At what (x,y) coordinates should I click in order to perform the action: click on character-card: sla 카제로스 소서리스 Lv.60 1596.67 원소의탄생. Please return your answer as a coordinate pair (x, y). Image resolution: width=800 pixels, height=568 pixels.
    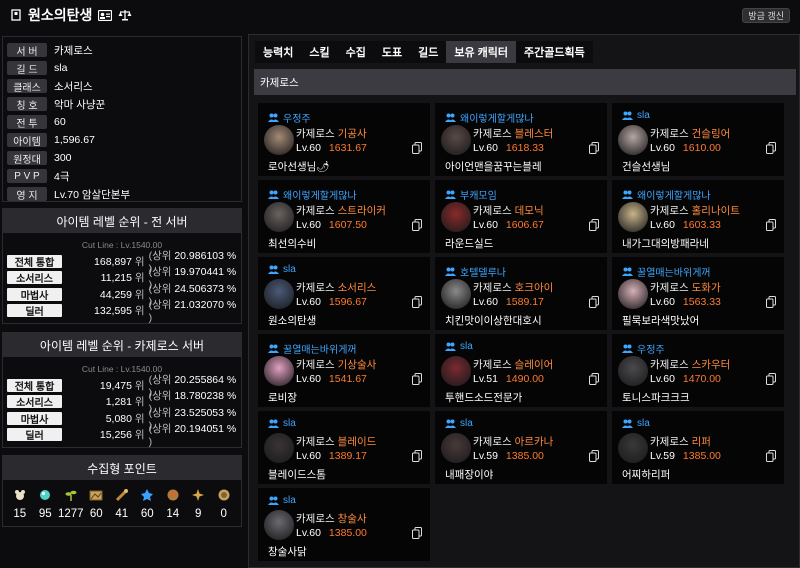
    Looking at the image, I should click on (344, 293).